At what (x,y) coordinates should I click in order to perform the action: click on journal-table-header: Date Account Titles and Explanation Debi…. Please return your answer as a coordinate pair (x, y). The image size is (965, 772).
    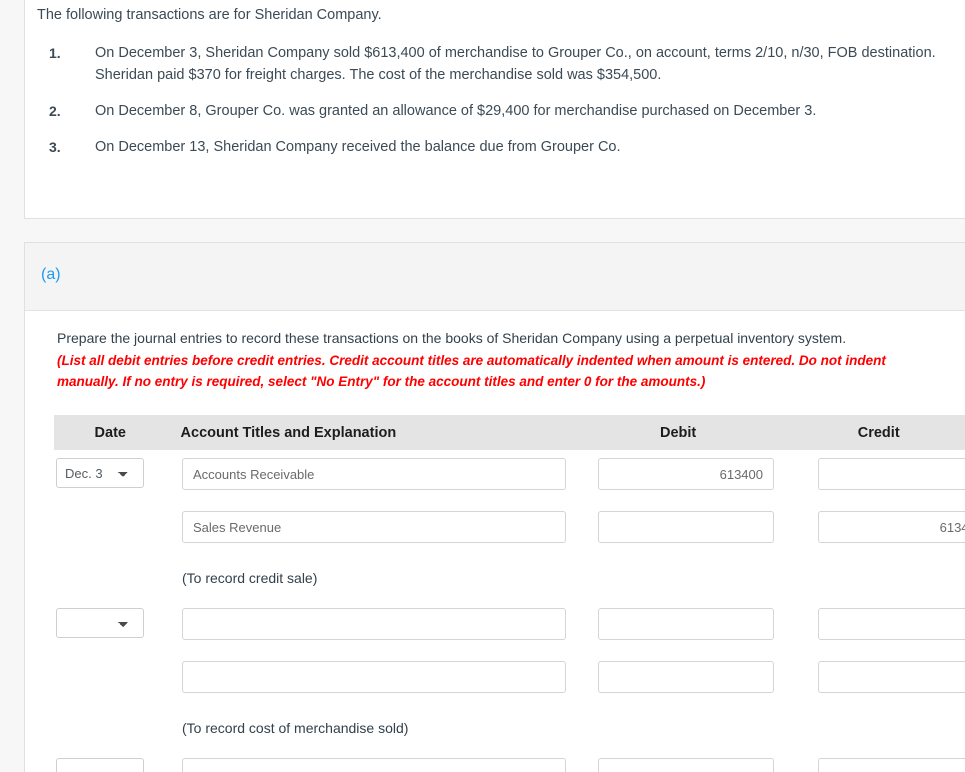
    Looking at the image, I should click on (509, 432).